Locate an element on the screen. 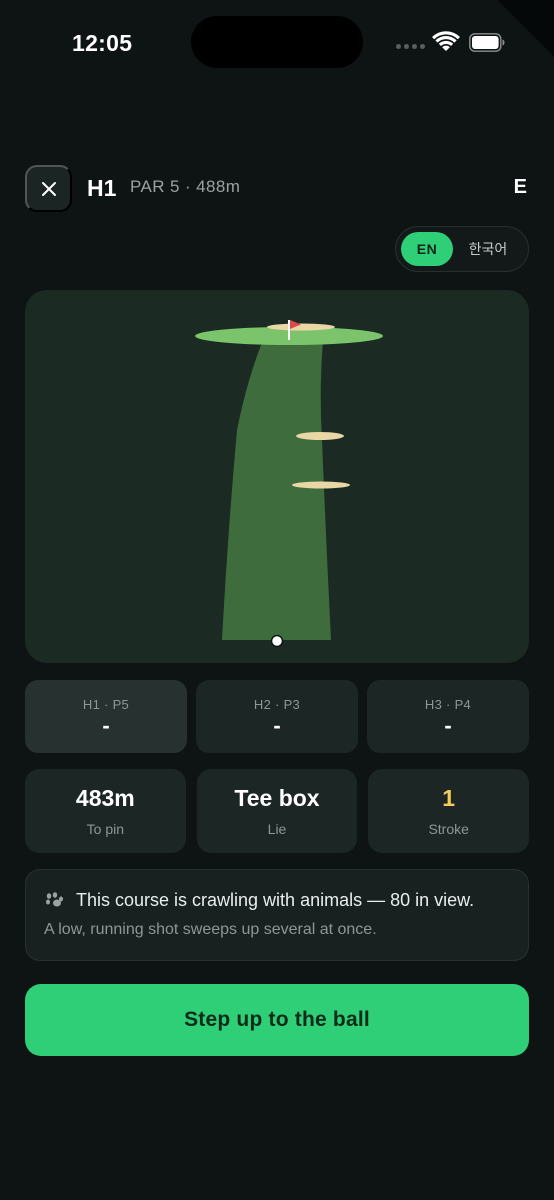 Image resolution: width=554 pixels, height=1200 pixels. hole-card-h1: H1 · P5 - is located at coordinates (106, 716).